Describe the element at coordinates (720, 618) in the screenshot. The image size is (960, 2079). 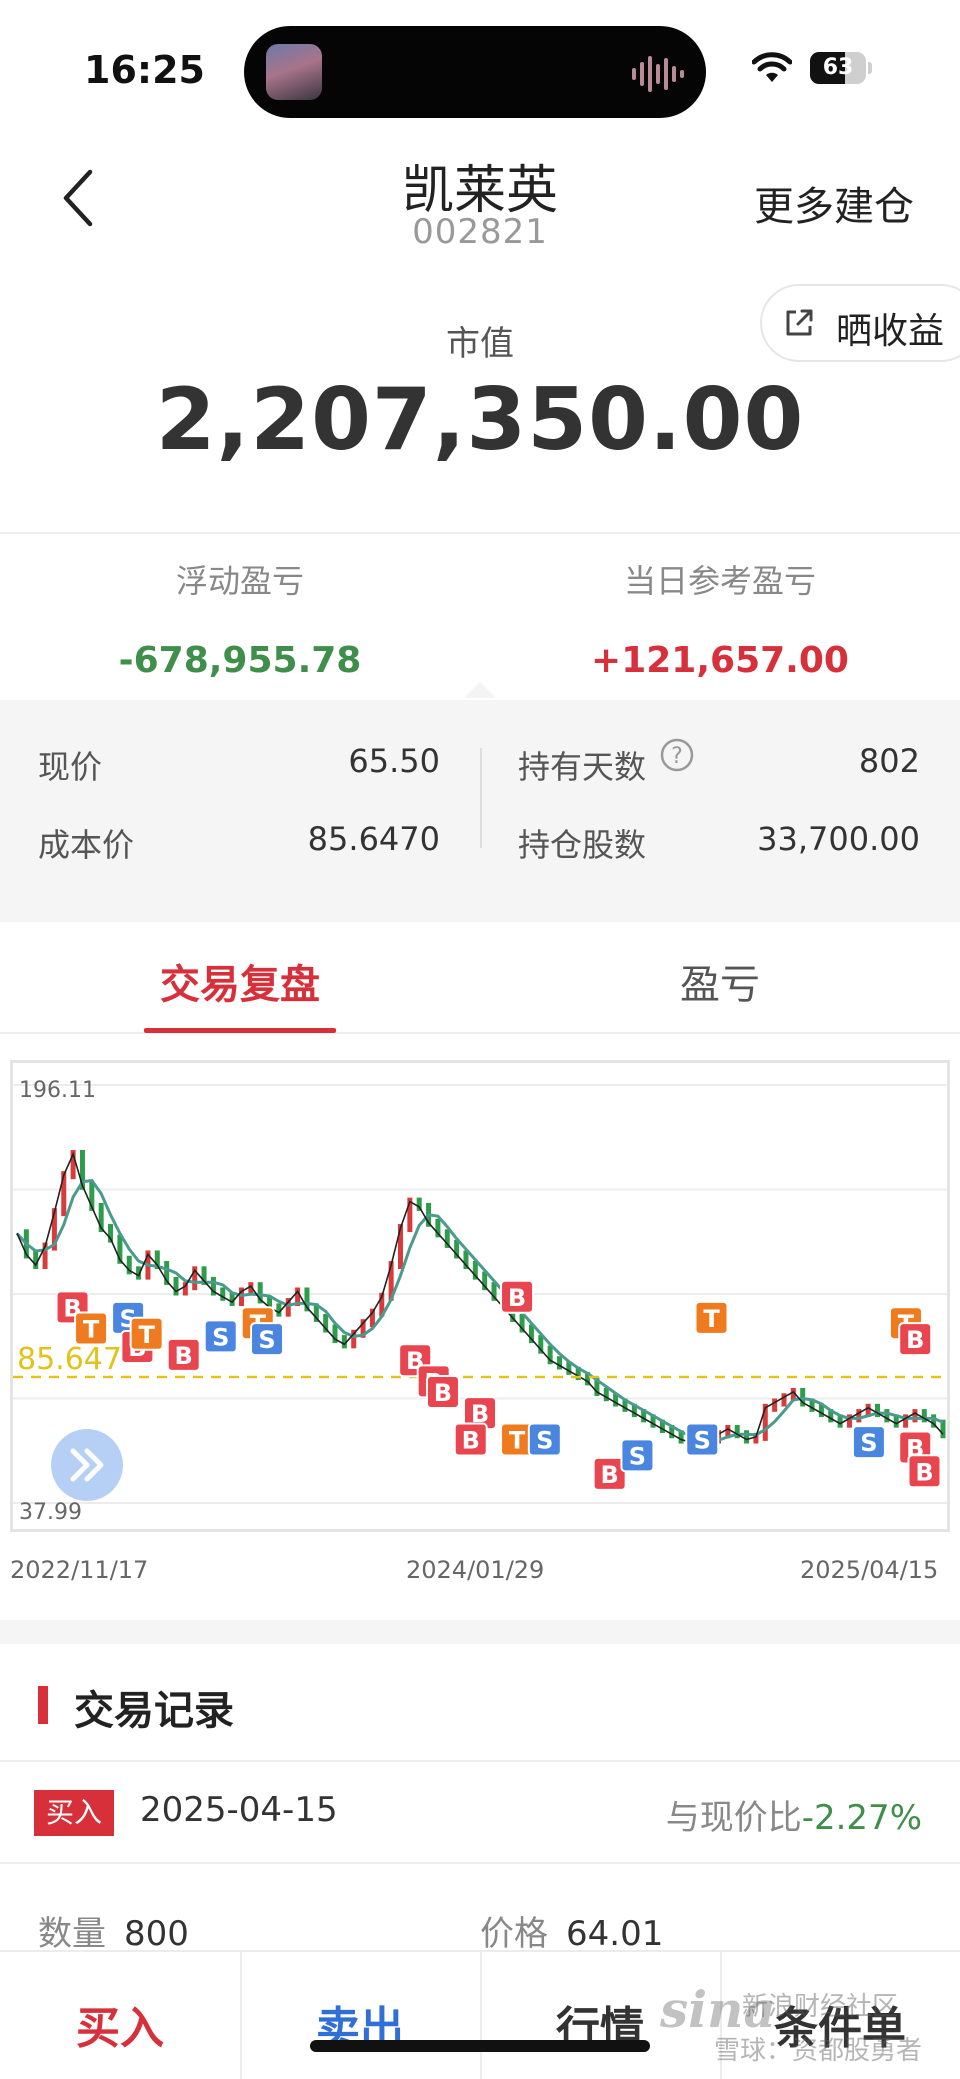
I see `daily-pnl: 当日参考盈亏 +121,657.00` at that location.